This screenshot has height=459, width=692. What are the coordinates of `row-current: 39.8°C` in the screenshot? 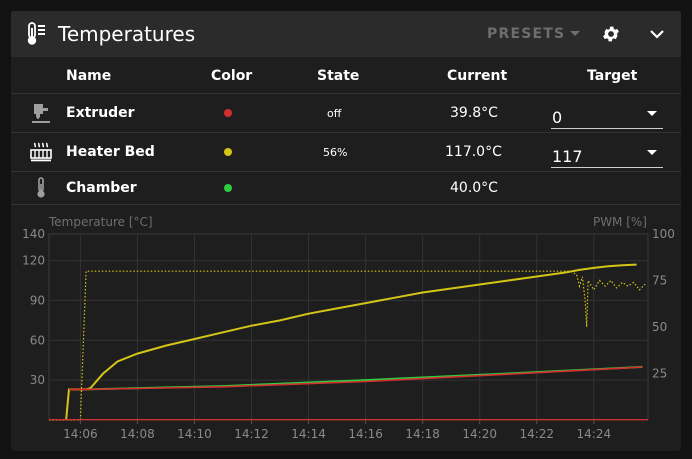 It's located at (474, 113).